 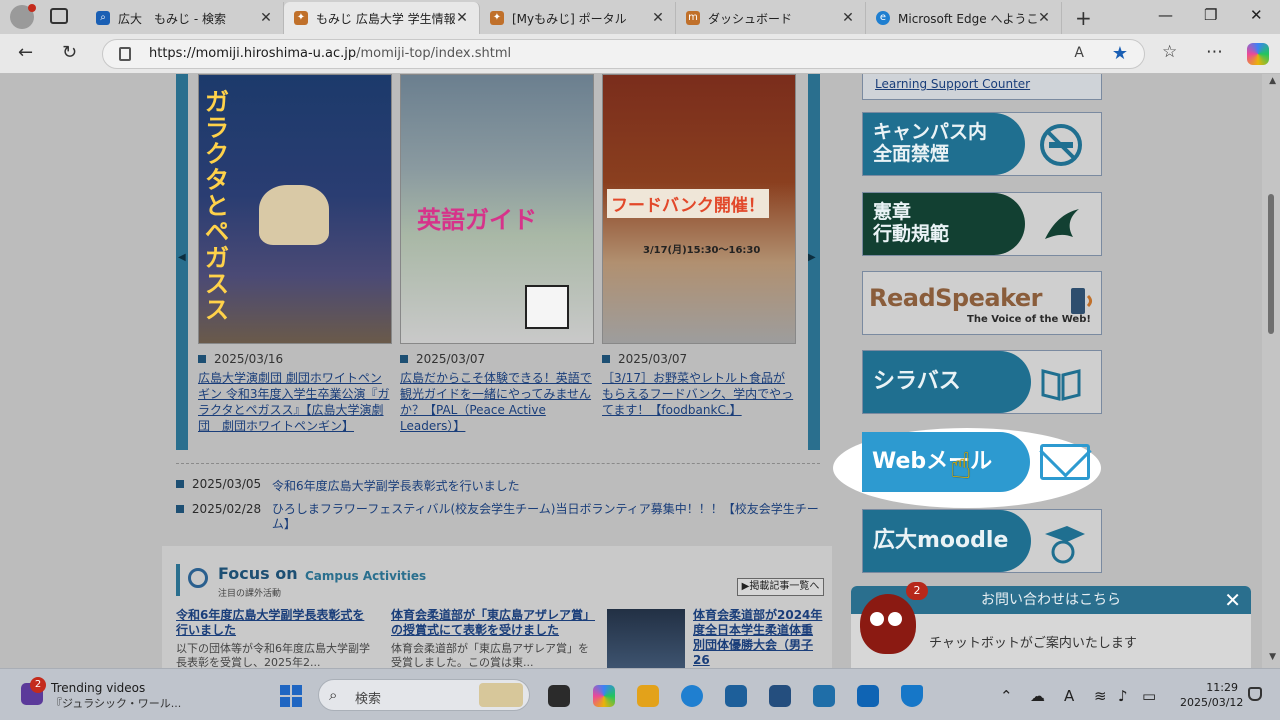 What do you see at coordinates (559, 696) in the screenshot?
I see `task-view-icon` at bounding box center [559, 696].